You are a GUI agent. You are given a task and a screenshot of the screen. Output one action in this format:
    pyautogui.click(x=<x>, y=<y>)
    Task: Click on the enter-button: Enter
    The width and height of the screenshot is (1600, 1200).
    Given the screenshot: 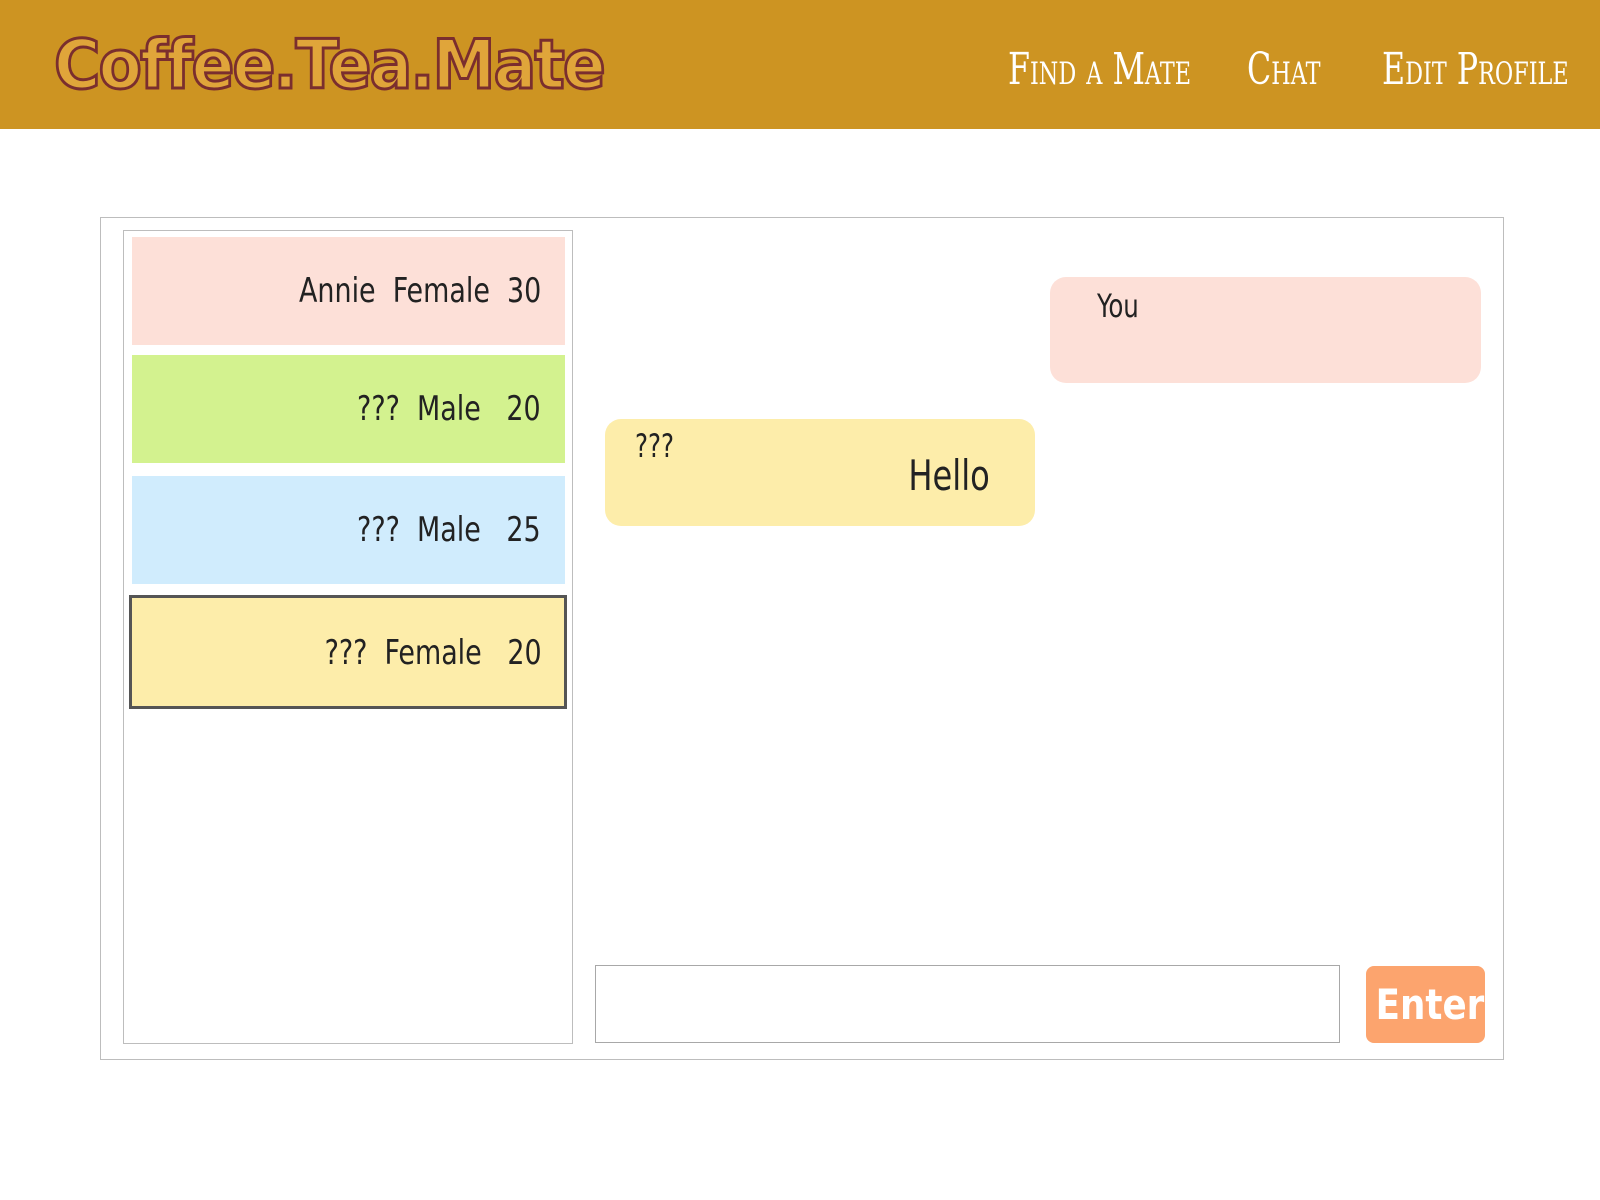 What is the action you would take?
    pyautogui.click(x=1425, y=1004)
    